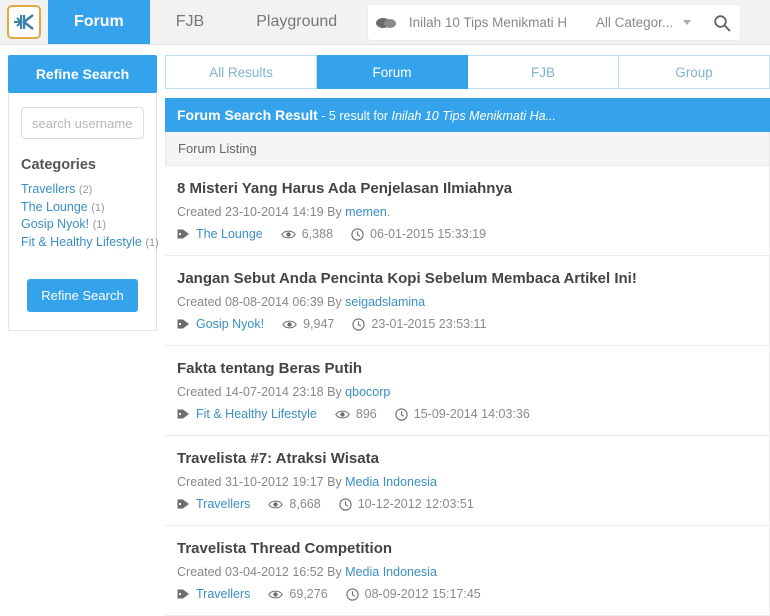 Image resolution: width=770 pixels, height=616 pixels. I want to click on kaskus-logo-icon, so click(24, 22).